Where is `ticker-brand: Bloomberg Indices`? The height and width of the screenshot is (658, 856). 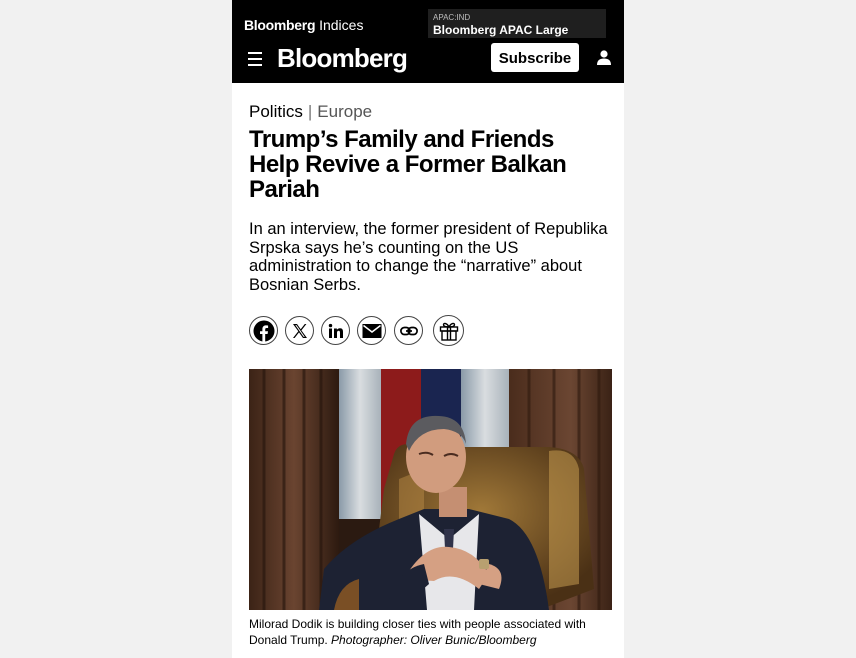 ticker-brand: Bloomberg Indices is located at coordinates (303, 25).